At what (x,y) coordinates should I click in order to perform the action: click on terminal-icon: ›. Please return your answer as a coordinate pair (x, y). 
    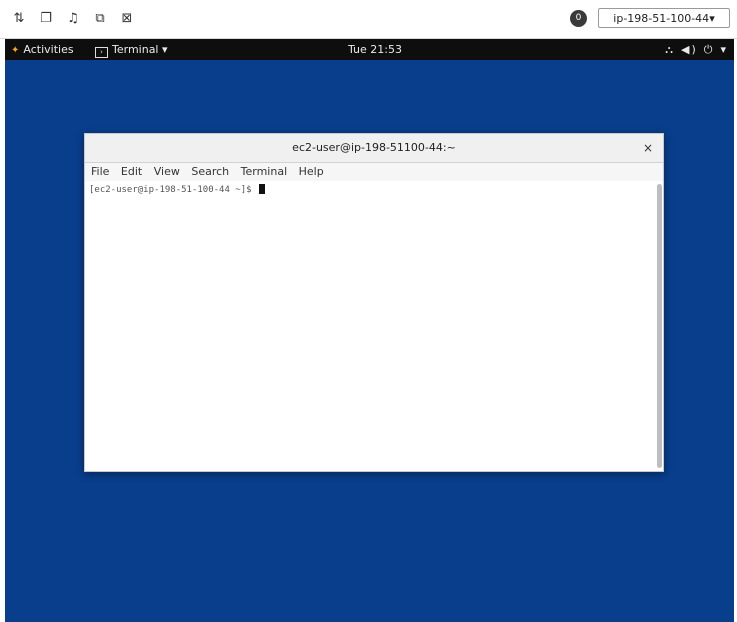
    Looking at the image, I should click on (101, 52).